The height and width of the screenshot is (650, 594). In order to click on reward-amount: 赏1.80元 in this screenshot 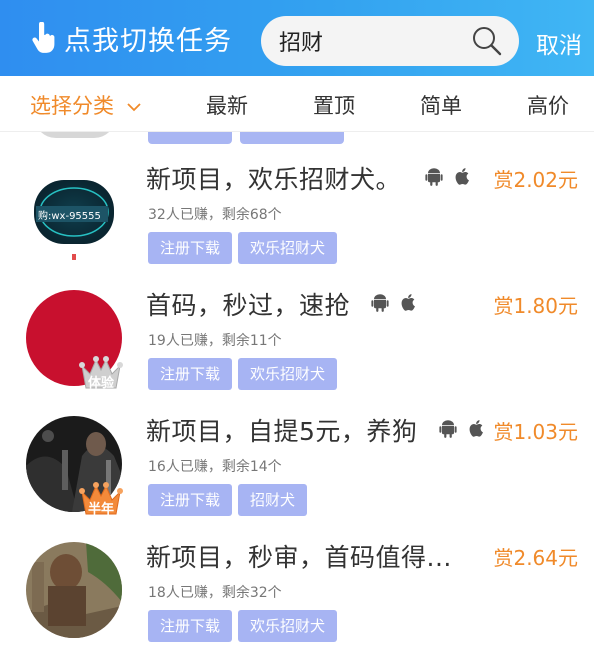, I will do `click(535, 306)`.